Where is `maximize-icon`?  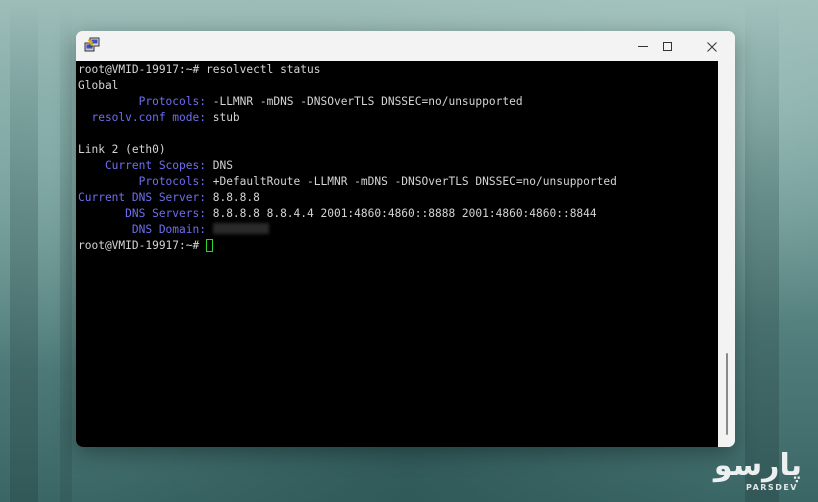
maximize-icon is located at coordinates (667, 46).